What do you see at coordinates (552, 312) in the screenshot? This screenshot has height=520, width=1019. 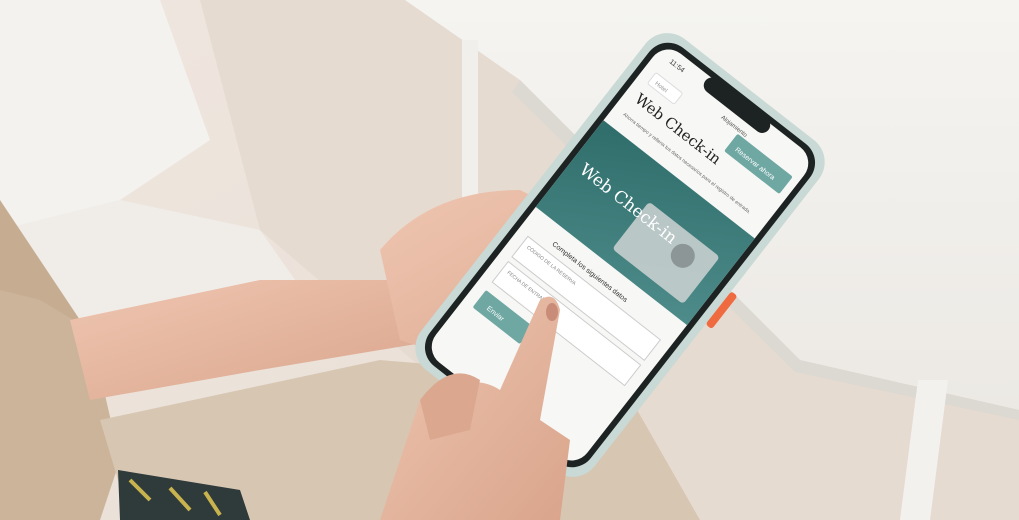 I see `fingernail` at bounding box center [552, 312].